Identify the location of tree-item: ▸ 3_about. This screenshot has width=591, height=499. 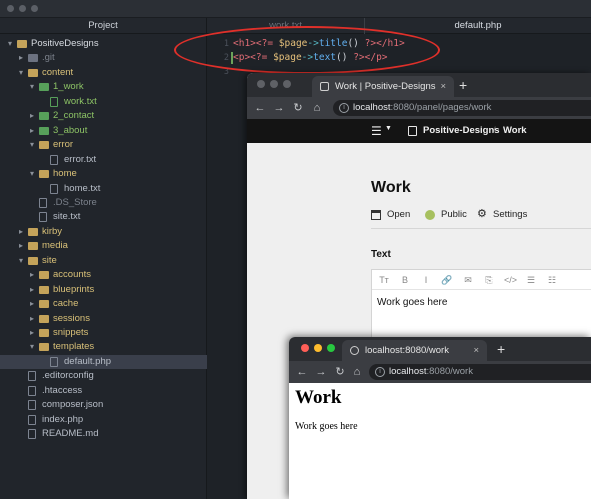
(103, 131).